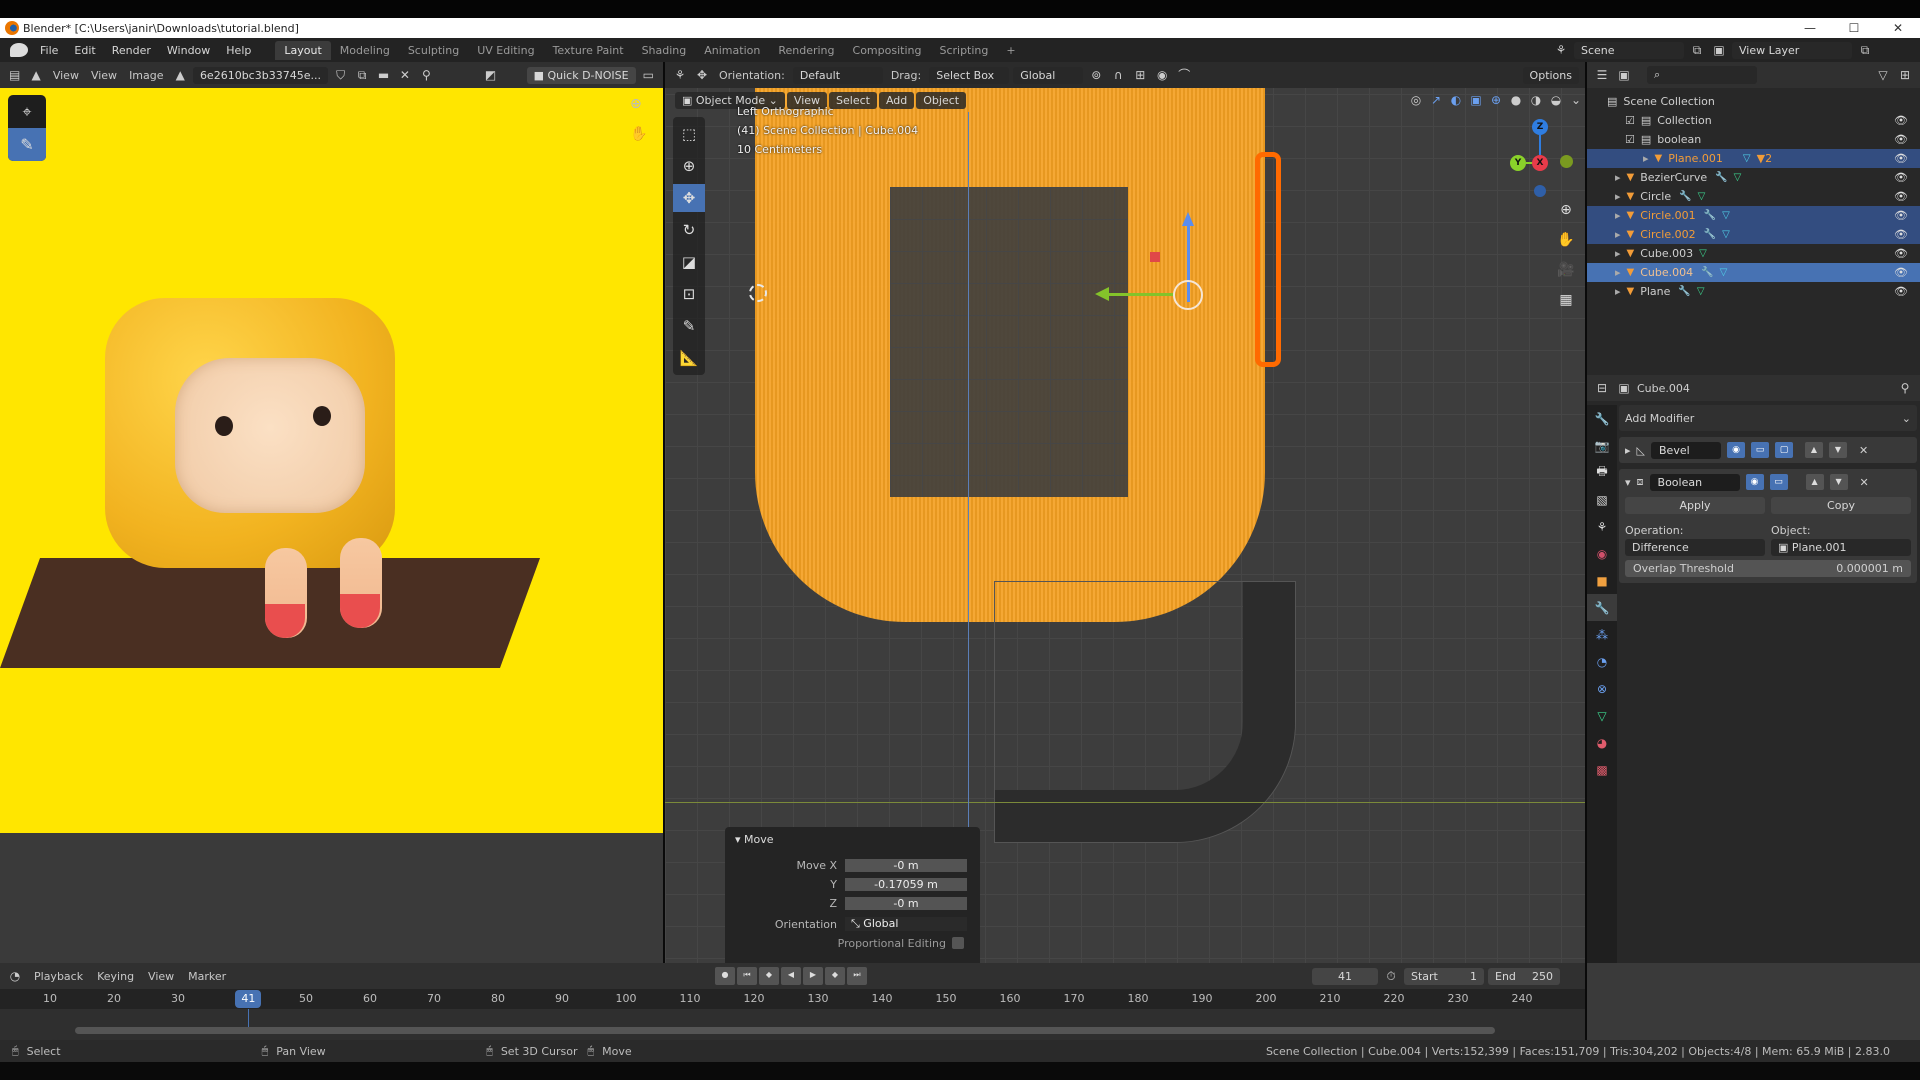  What do you see at coordinates (1524, 976) in the screenshot?
I see `end-frame-field: End 250` at bounding box center [1524, 976].